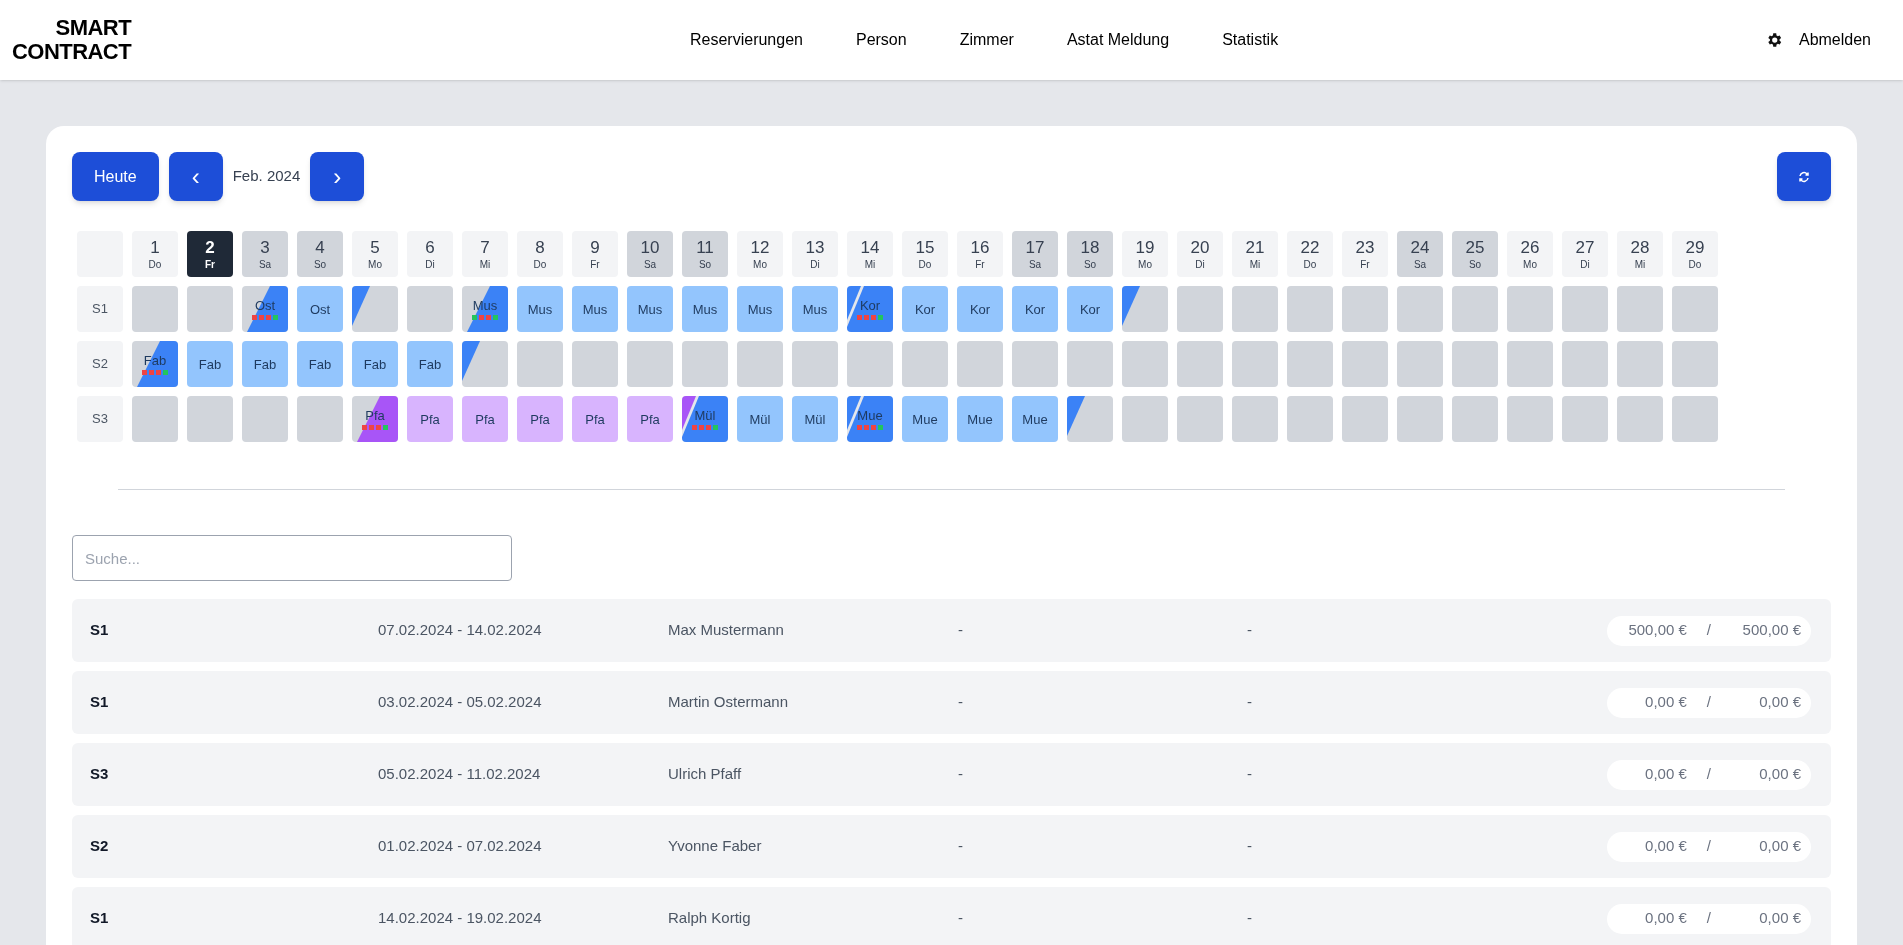  I want to click on day-header: 10 Sa, so click(650, 254).